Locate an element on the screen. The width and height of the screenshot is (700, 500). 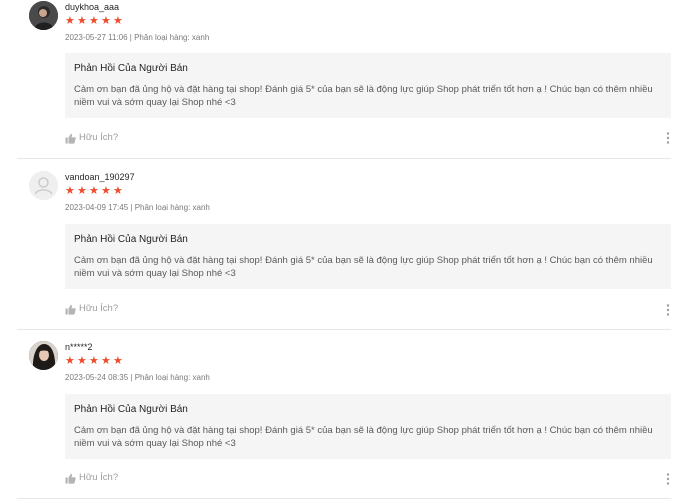
review-meta: 2023-05-27 11:06 | Phân loại hàng: xanh is located at coordinates (137, 37).